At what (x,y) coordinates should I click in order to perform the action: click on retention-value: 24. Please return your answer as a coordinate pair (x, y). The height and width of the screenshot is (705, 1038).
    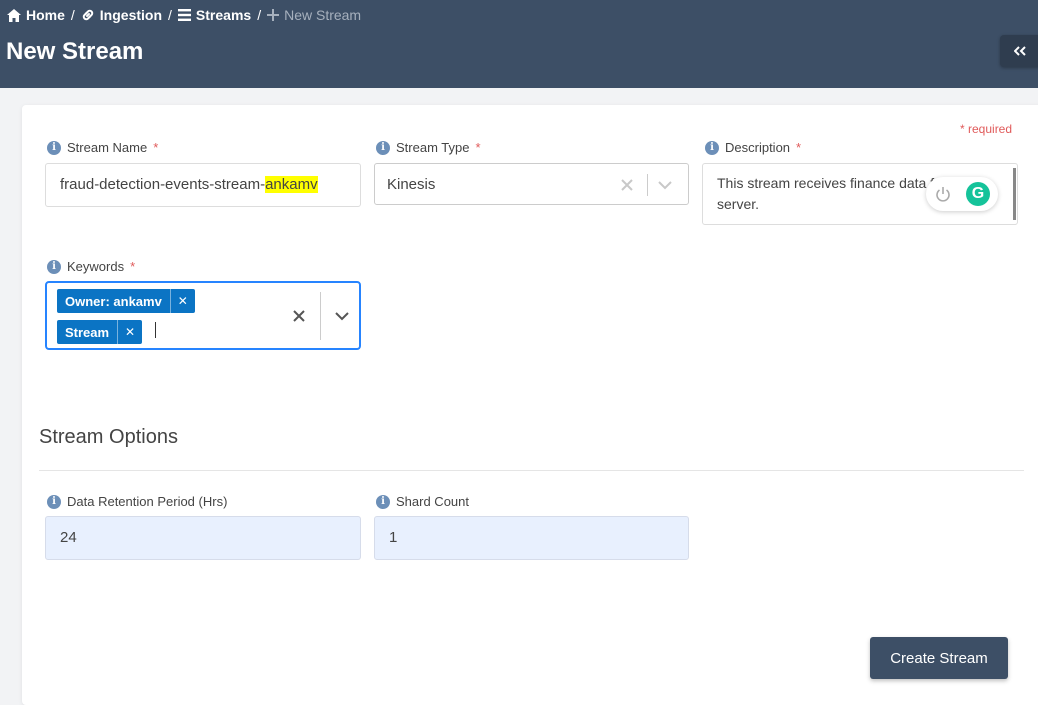
    Looking at the image, I should click on (68, 537).